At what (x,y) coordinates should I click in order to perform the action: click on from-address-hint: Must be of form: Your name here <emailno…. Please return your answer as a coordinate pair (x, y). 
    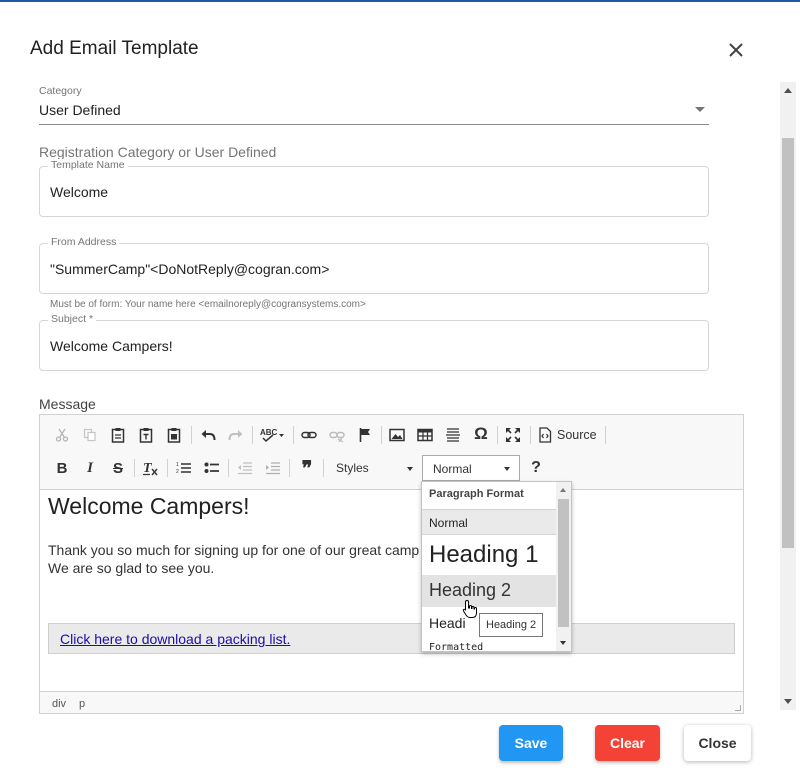
    Looking at the image, I should click on (208, 304).